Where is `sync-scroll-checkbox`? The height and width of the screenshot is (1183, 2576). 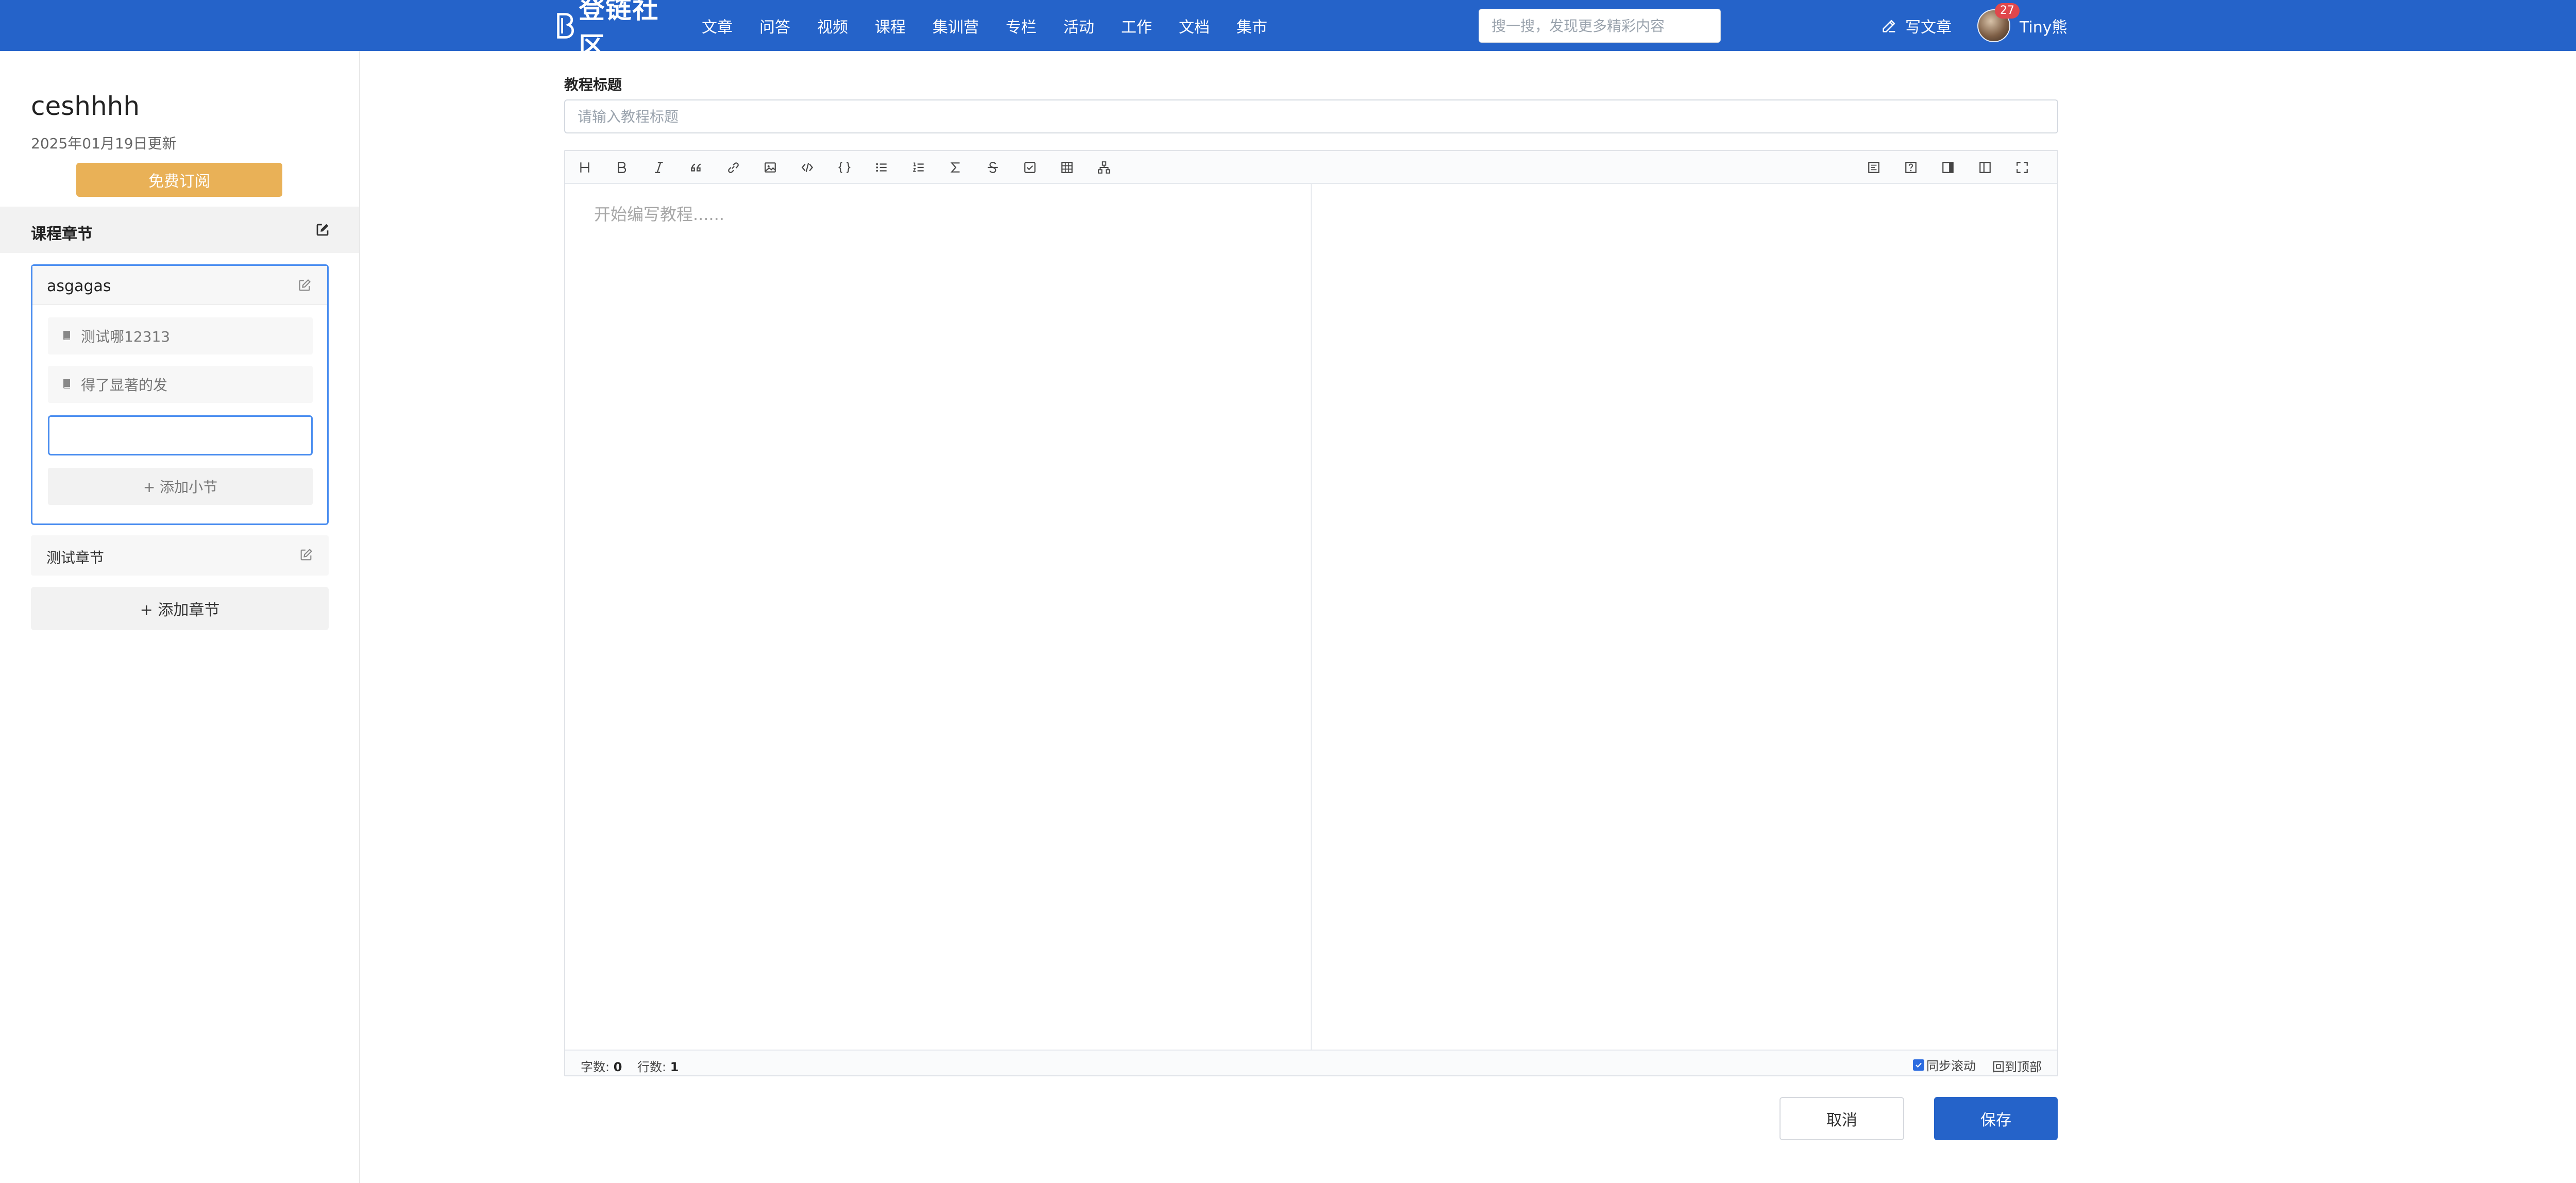
sync-scroll-checkbox is located at coordinates (1918, 1065).